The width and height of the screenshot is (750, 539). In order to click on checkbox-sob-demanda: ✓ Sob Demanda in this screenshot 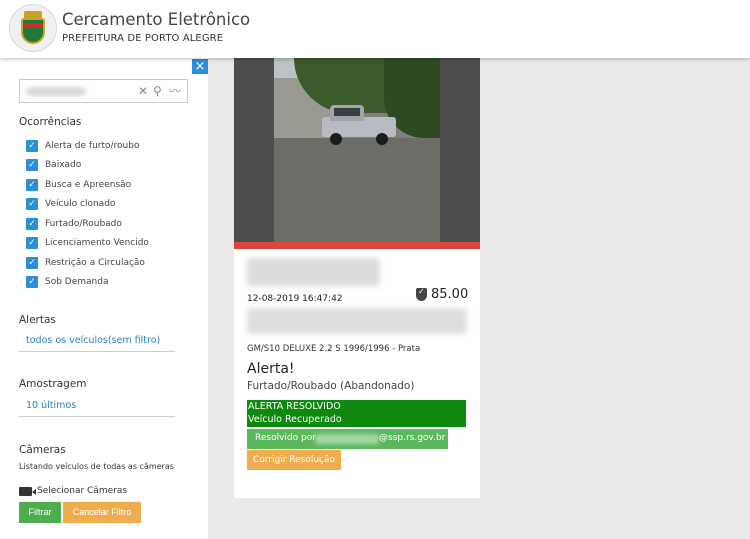, I will do `click(67, 282)`.